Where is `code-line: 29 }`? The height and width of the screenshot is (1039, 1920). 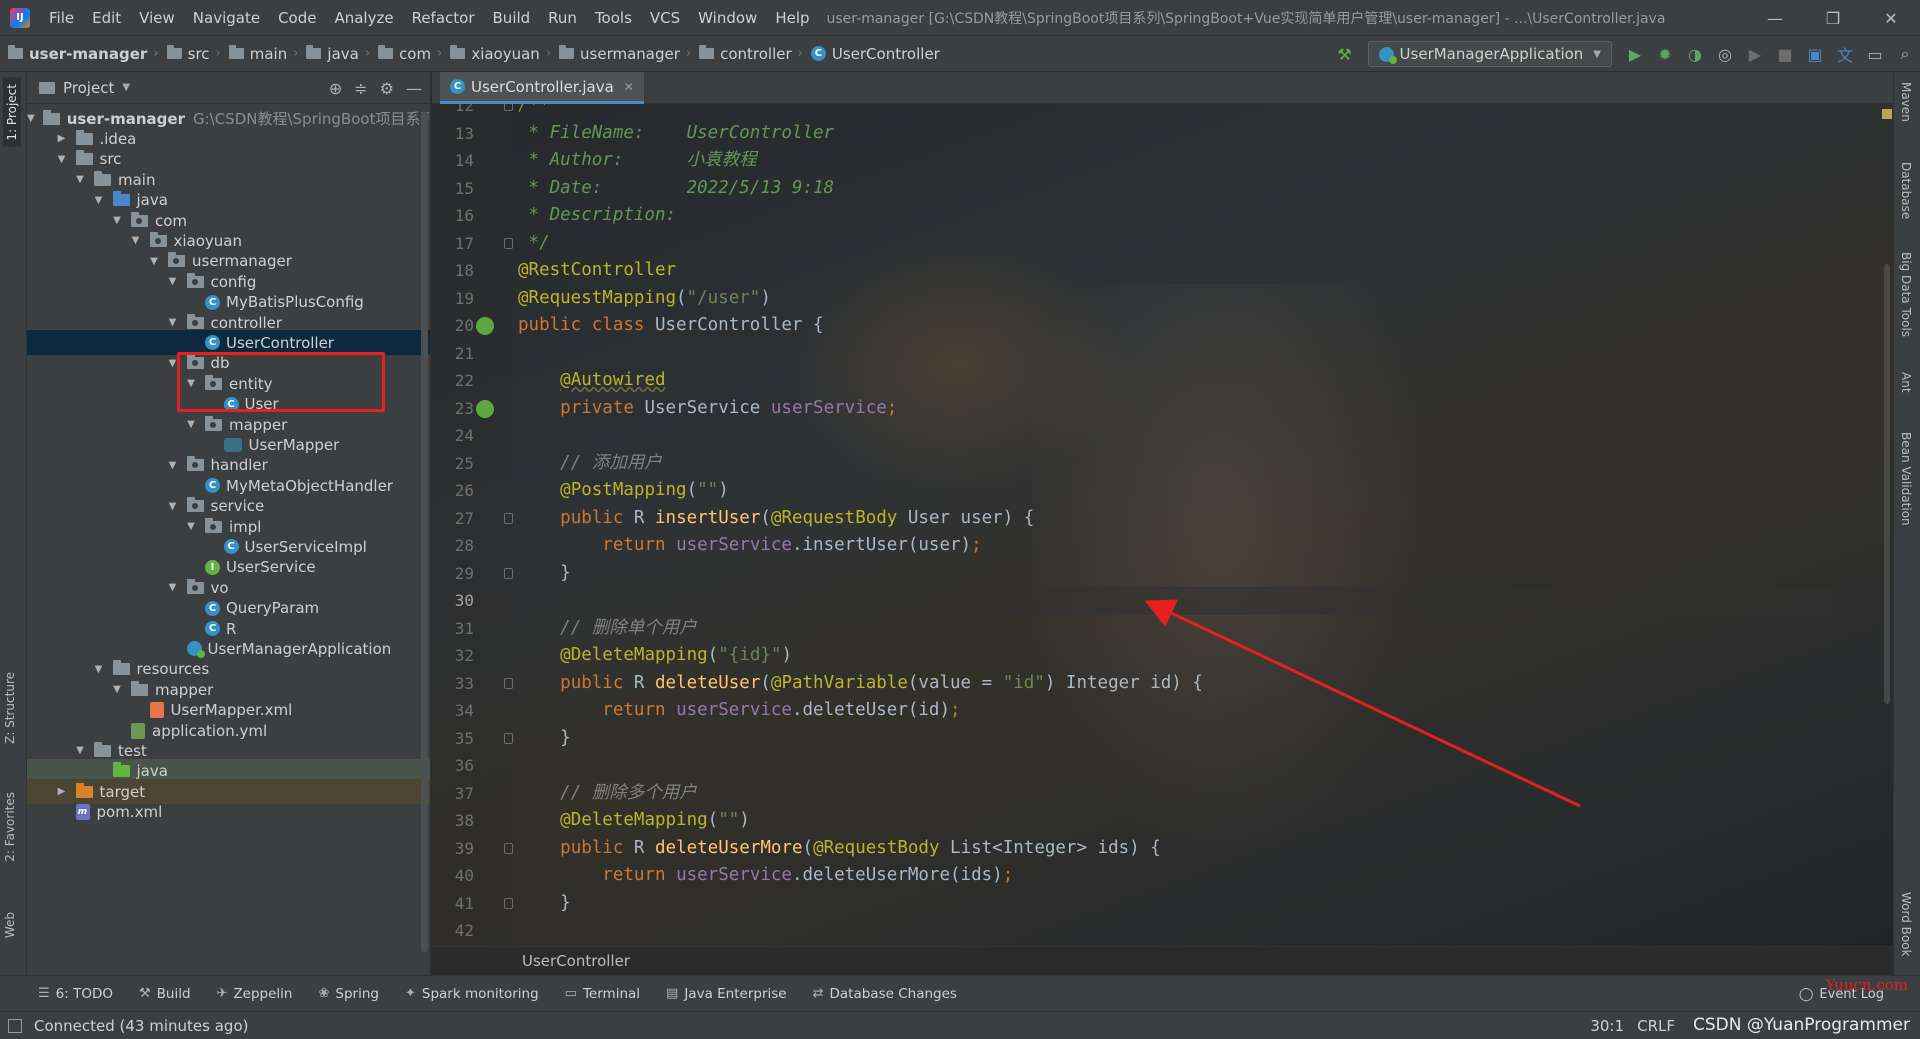 code-line: 29 } is located at coordinates (1132, 574).